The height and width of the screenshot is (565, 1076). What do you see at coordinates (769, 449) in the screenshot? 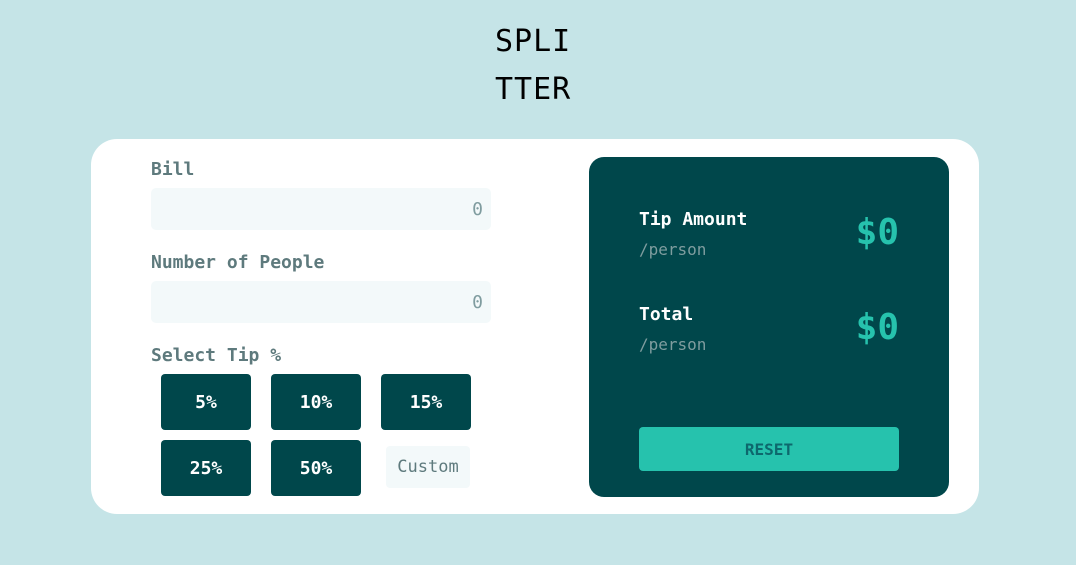
I see `reset-button: RESET` at bounding box center [769, 449].